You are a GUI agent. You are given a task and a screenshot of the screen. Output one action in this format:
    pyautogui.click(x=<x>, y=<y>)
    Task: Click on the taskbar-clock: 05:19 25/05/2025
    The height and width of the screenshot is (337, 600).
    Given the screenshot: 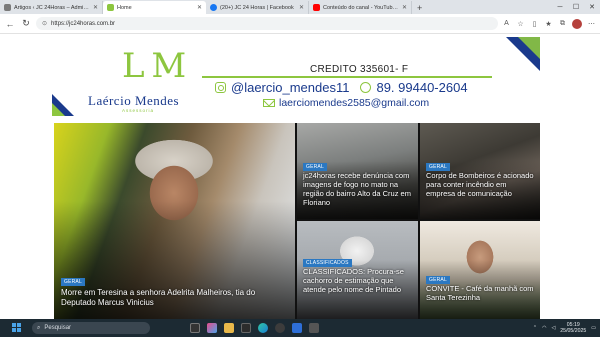 What is the action you would take?
    pyautogui.click(x=573, y=328)
    